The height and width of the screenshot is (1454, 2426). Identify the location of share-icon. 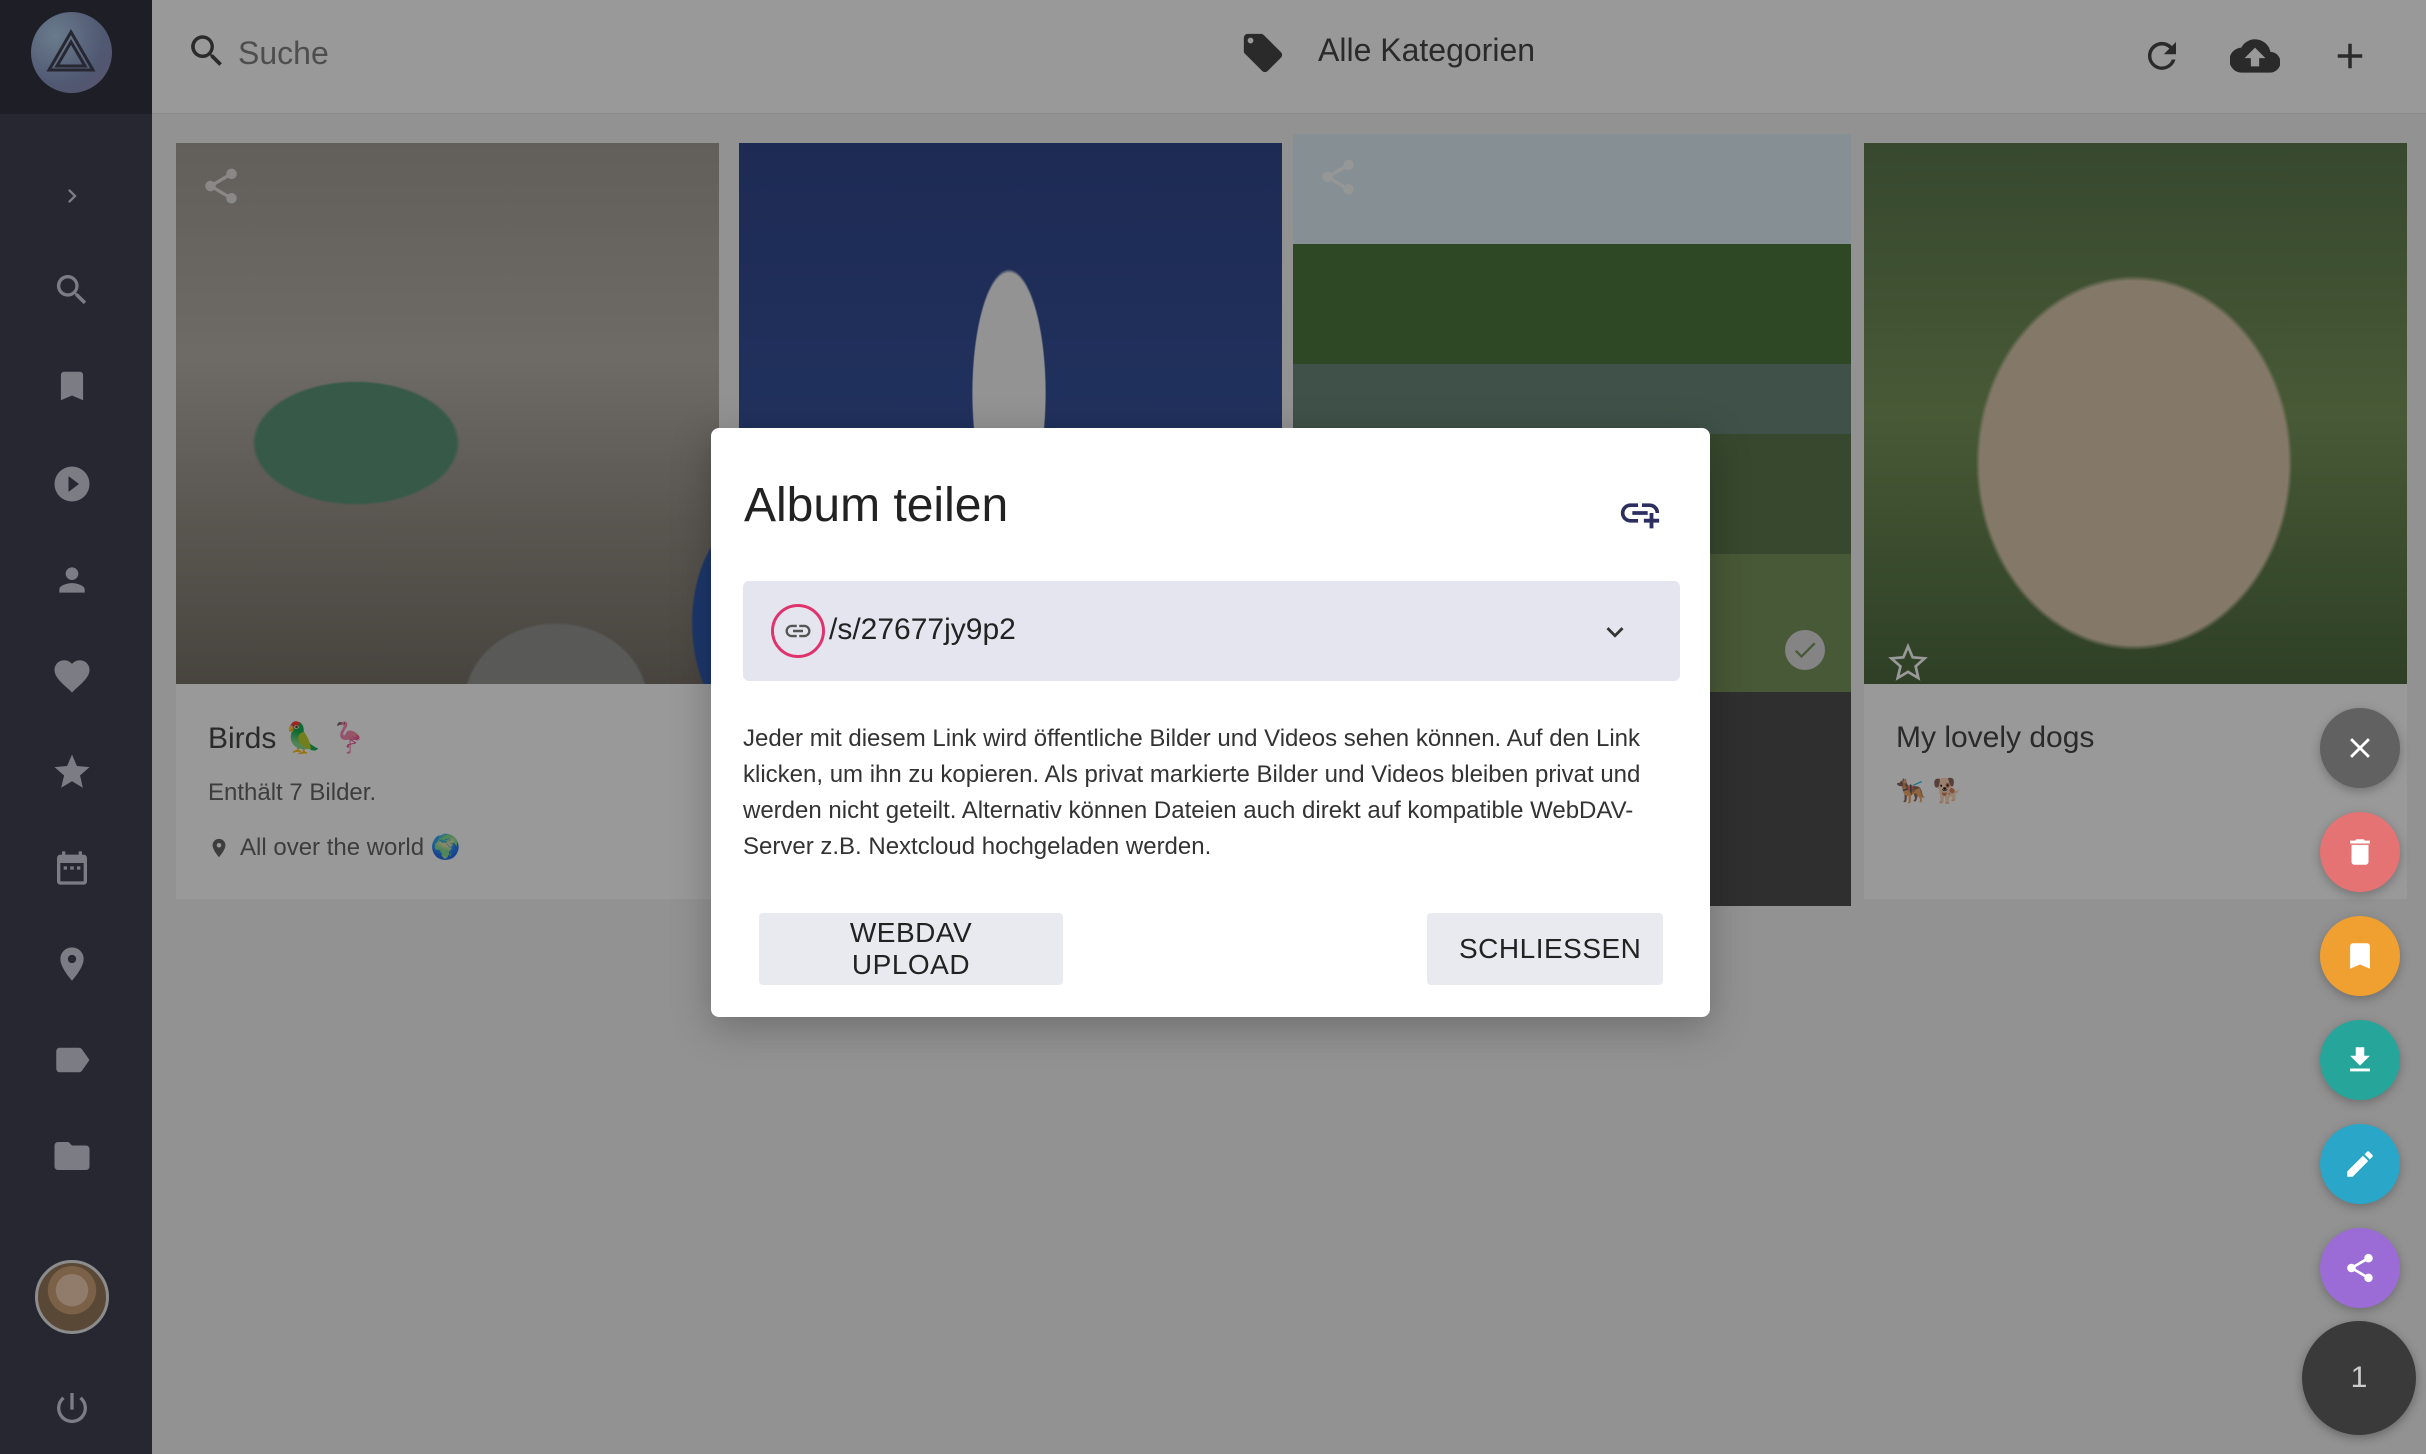
(2360, 1268).